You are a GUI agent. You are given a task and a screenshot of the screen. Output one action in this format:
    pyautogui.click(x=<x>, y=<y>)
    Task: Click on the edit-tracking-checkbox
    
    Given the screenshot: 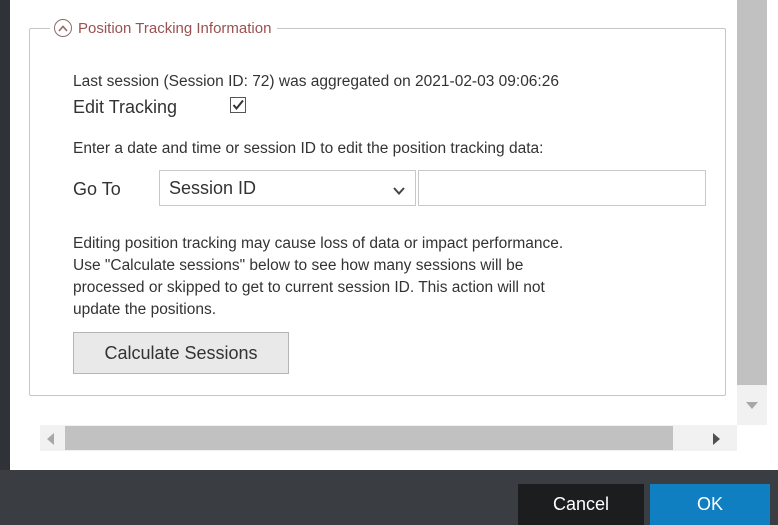 What is the action you would take?
    pyautogui.click(x=238, y=105)
    